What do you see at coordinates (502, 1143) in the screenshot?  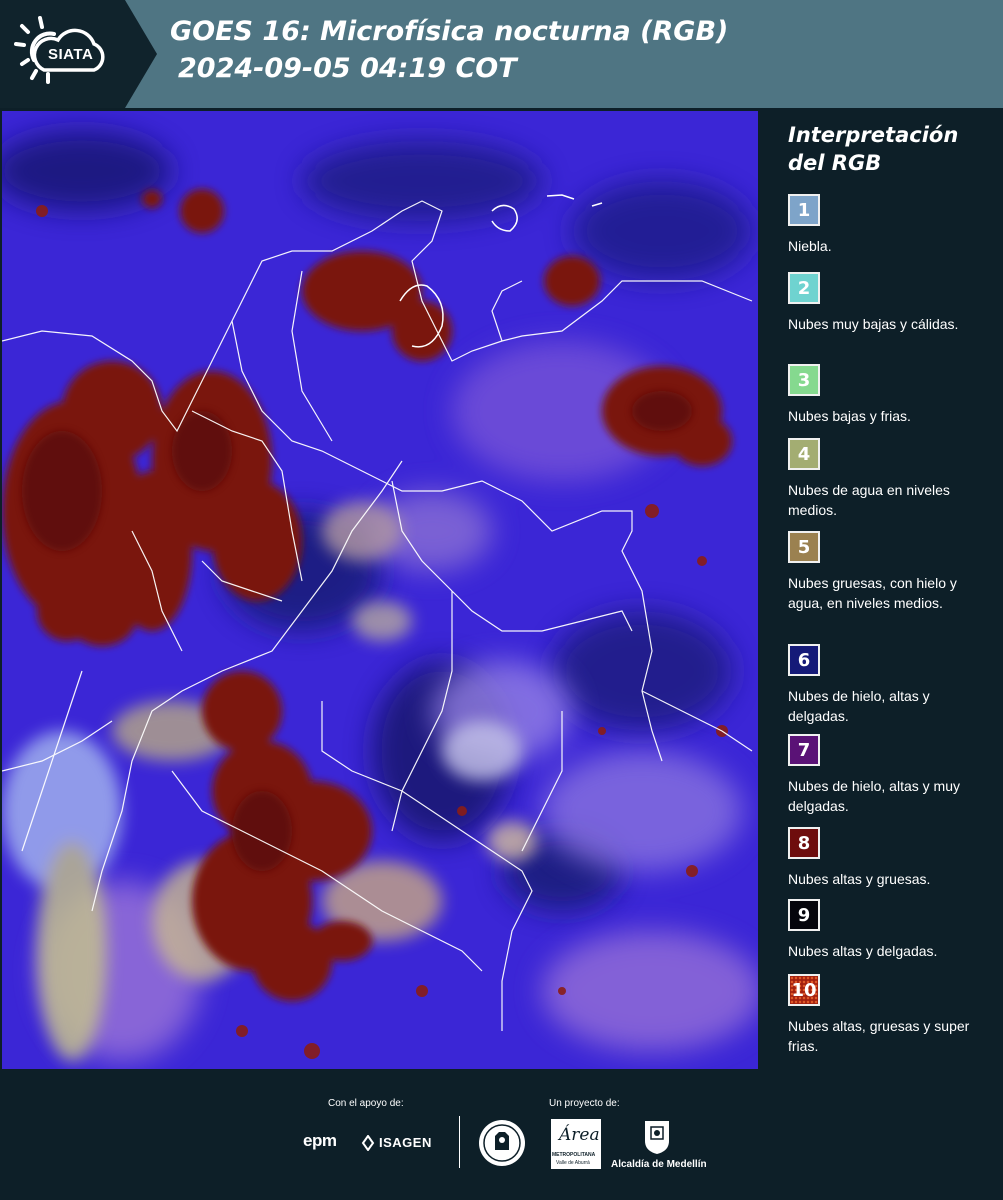 I see `university-seal-icon` at bounding box center [502, 1143].